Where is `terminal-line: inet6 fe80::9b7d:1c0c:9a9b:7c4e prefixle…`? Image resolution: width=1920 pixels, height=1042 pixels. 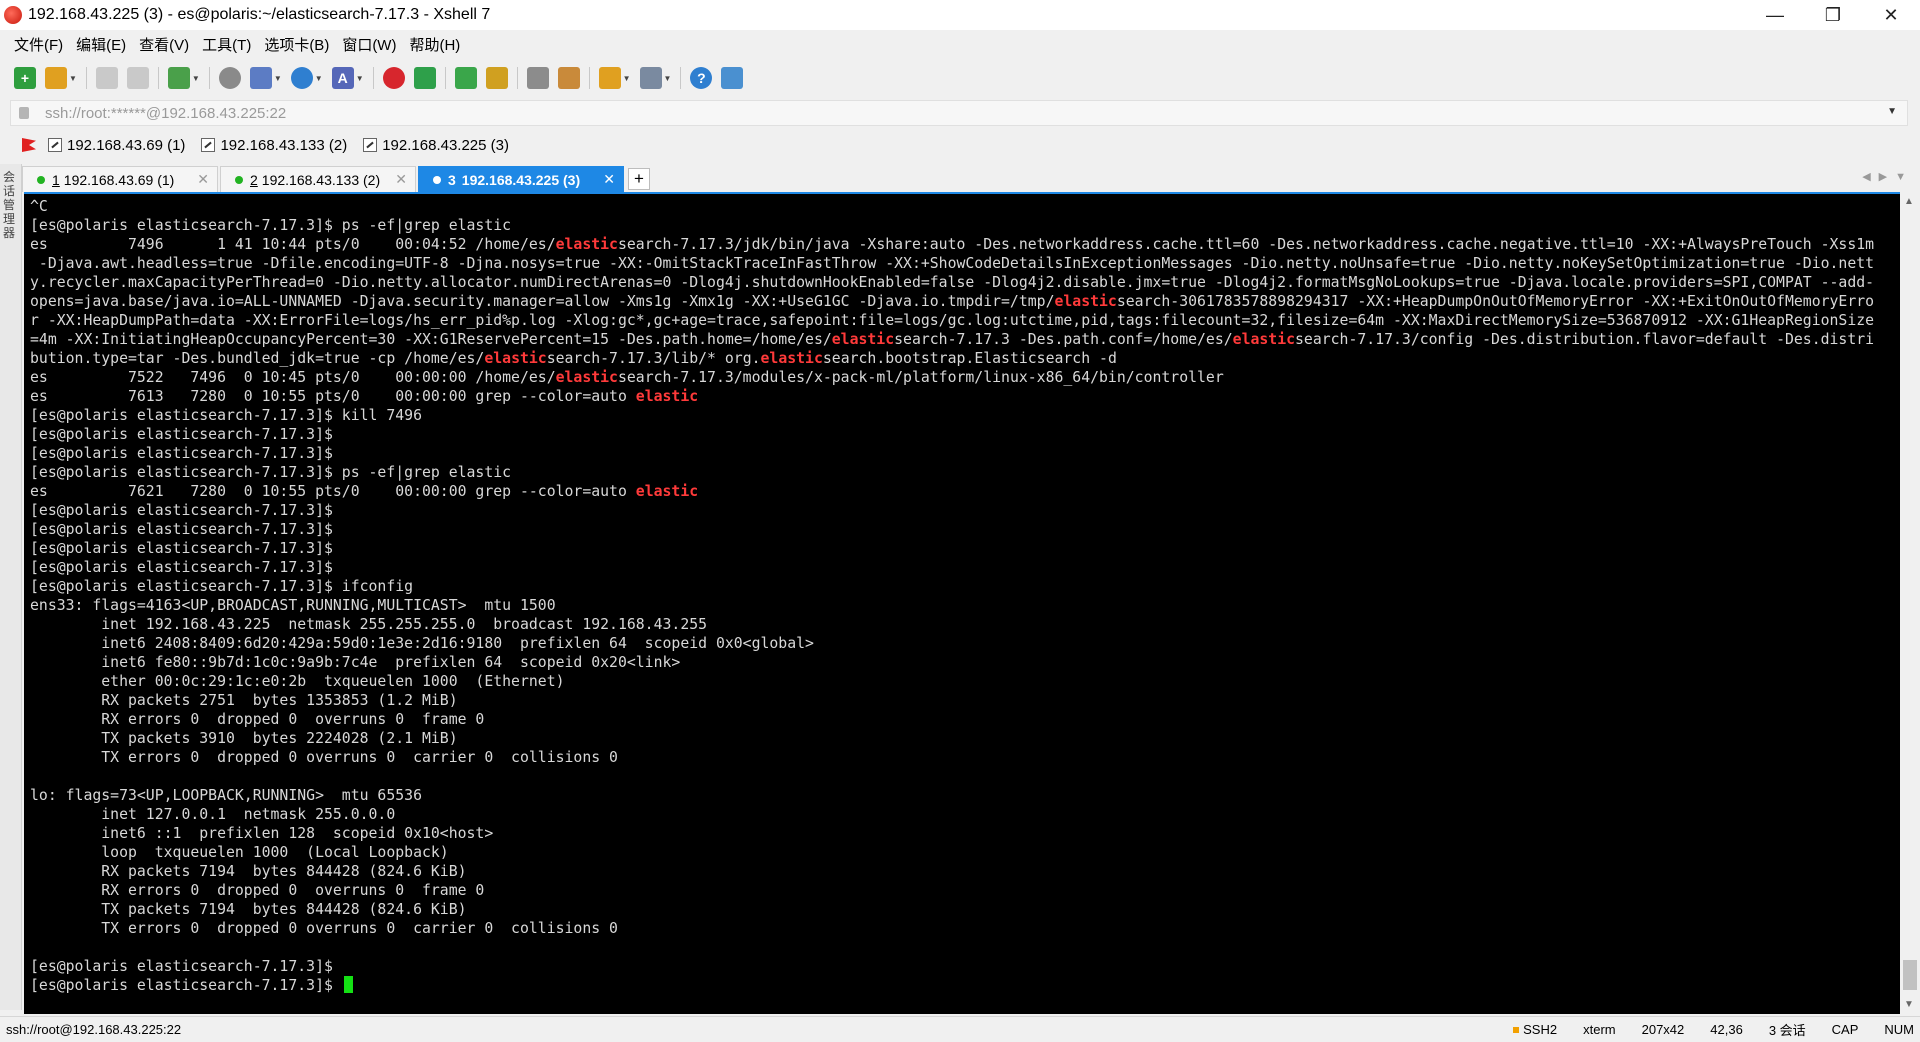
terminal-line: inet6 fe80::9b7d:1c0c:9a9b:7c4e prefixle… is located at coordinates (355, 662).